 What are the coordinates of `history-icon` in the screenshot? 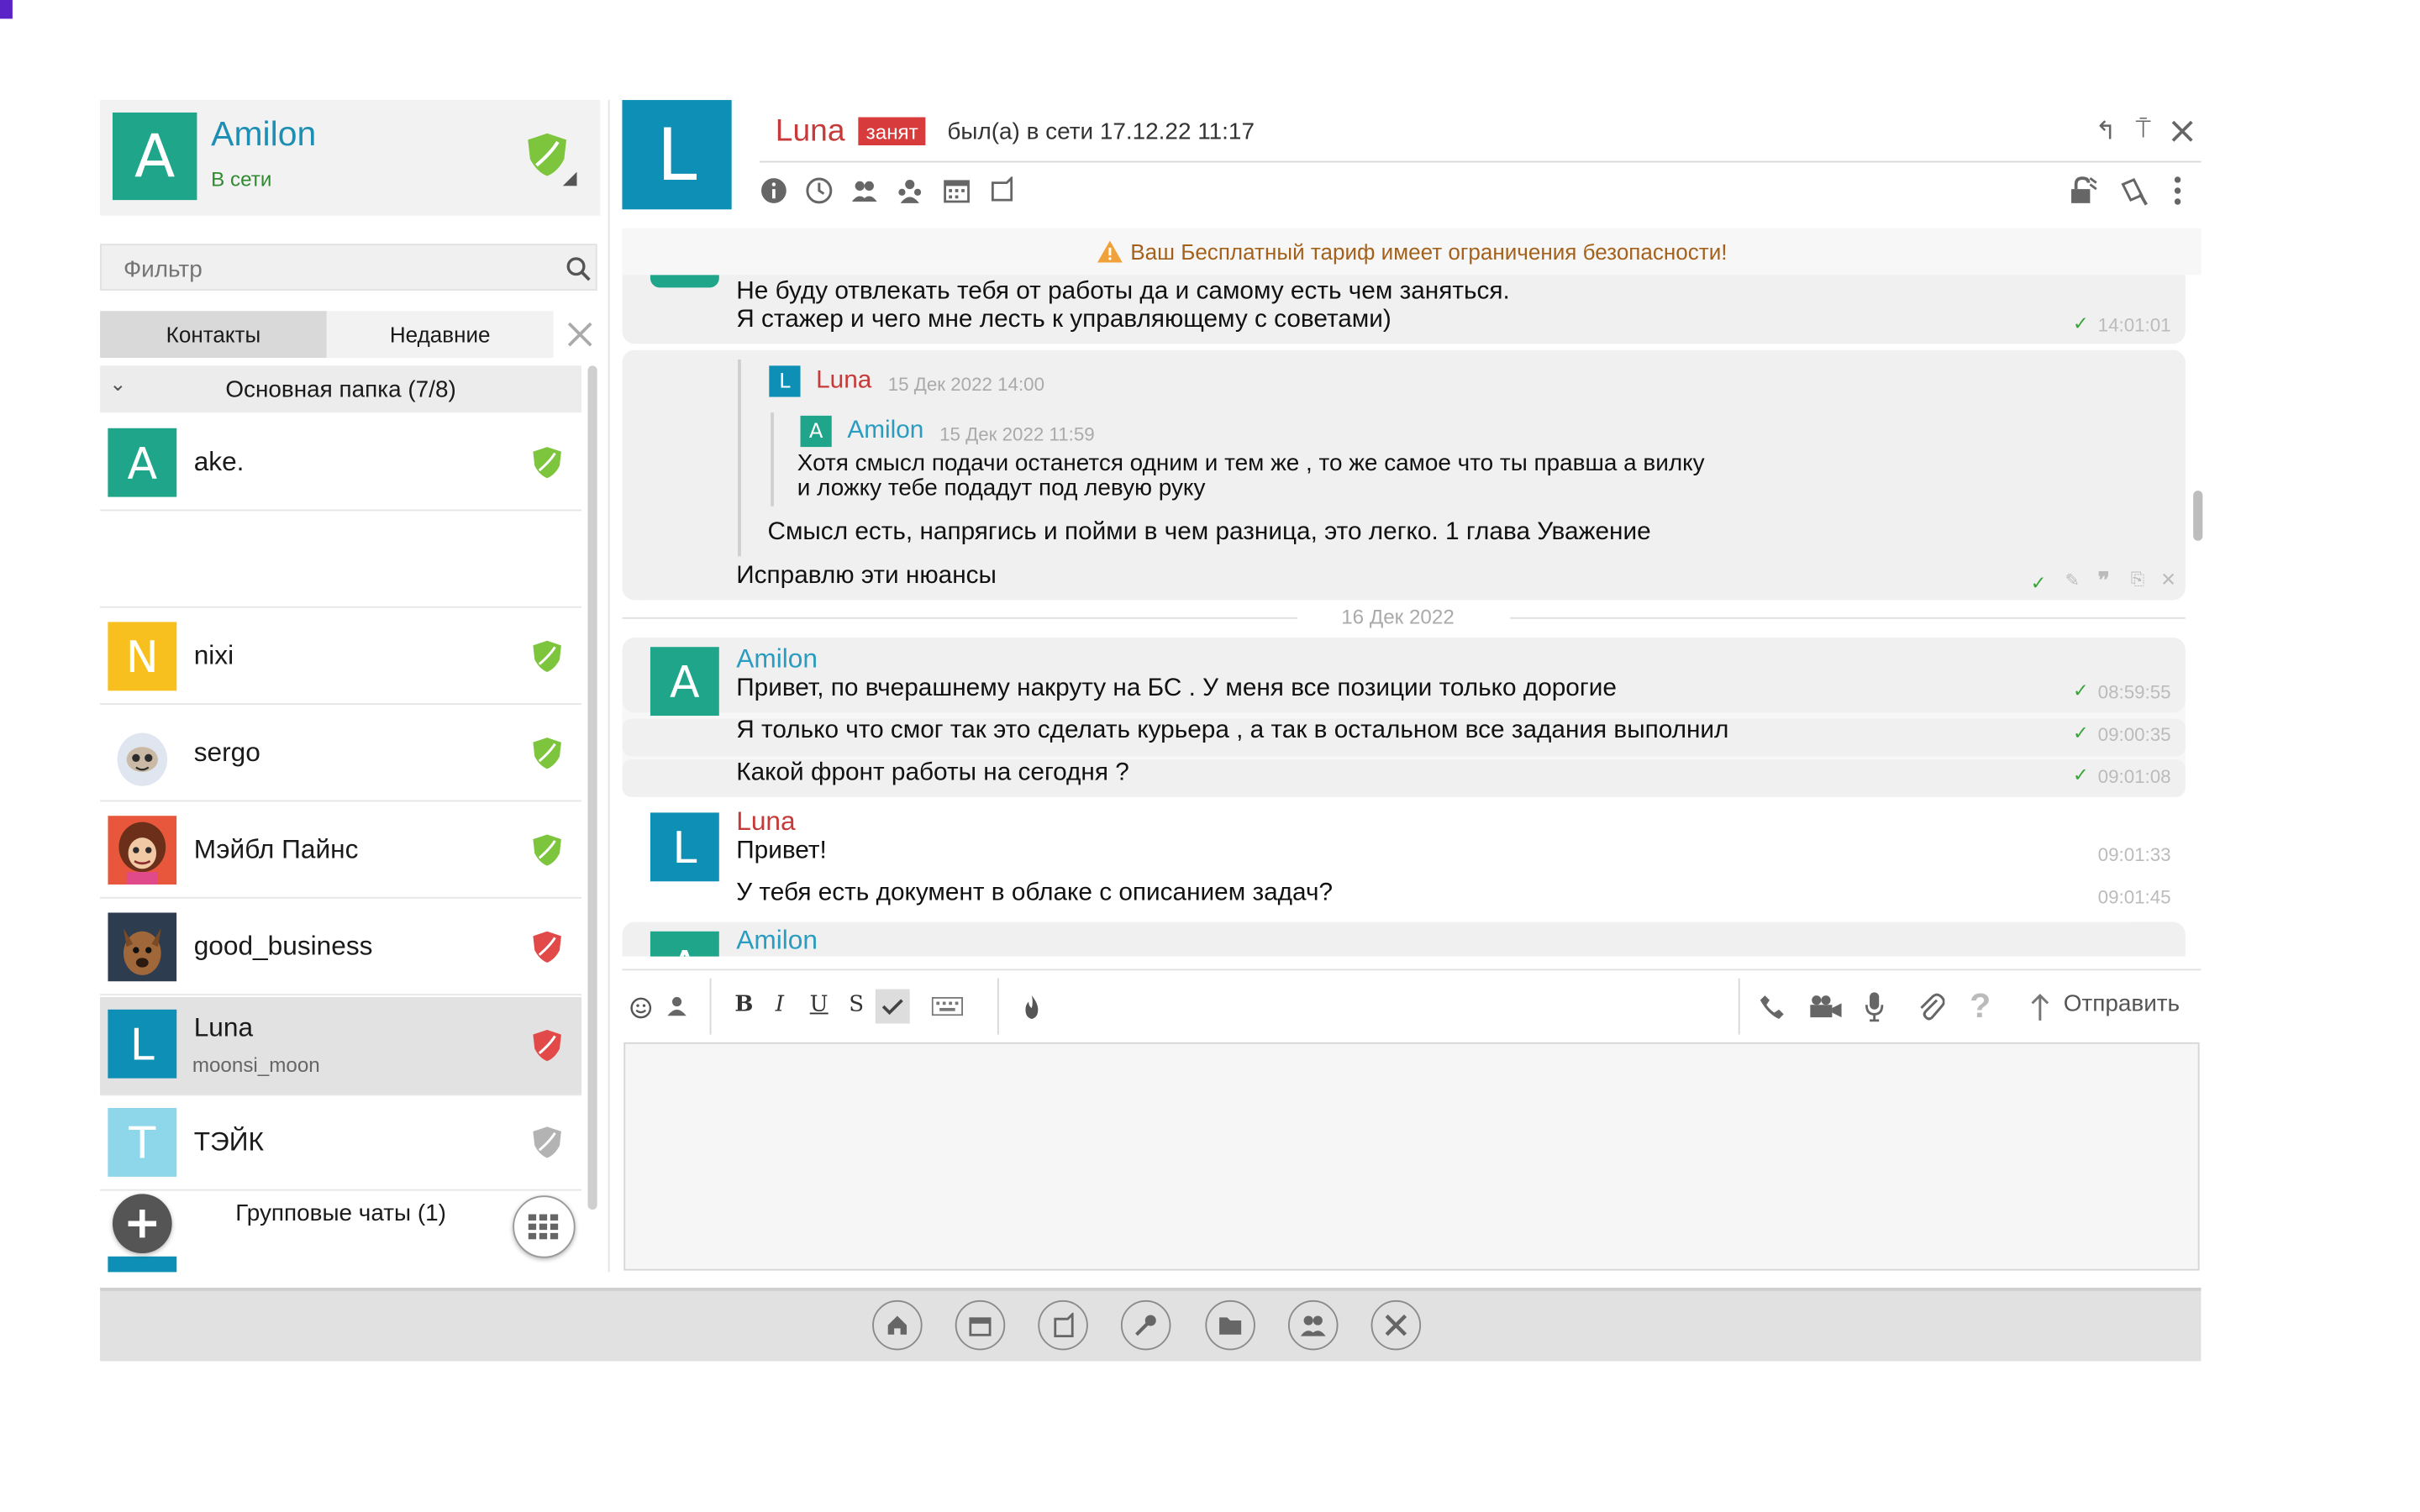 It's located at (819, 190).